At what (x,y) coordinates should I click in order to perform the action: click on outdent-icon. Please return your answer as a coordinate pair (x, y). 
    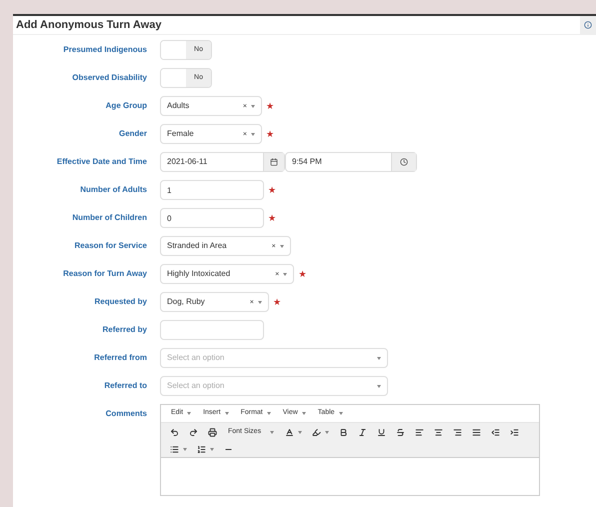
    Looking at the image, I should click on (495, 432).